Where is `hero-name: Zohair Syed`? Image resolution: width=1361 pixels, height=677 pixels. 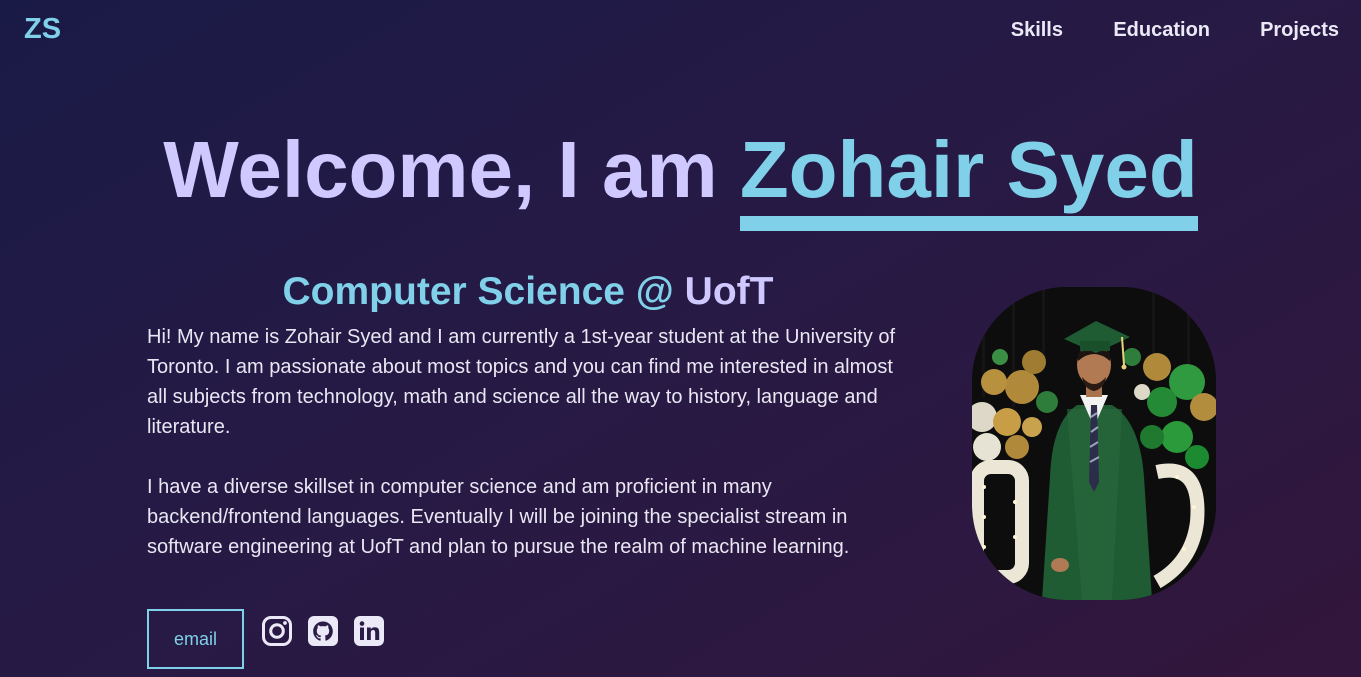 hero-name: Zohair Syed is located at coordinates (968, 177).